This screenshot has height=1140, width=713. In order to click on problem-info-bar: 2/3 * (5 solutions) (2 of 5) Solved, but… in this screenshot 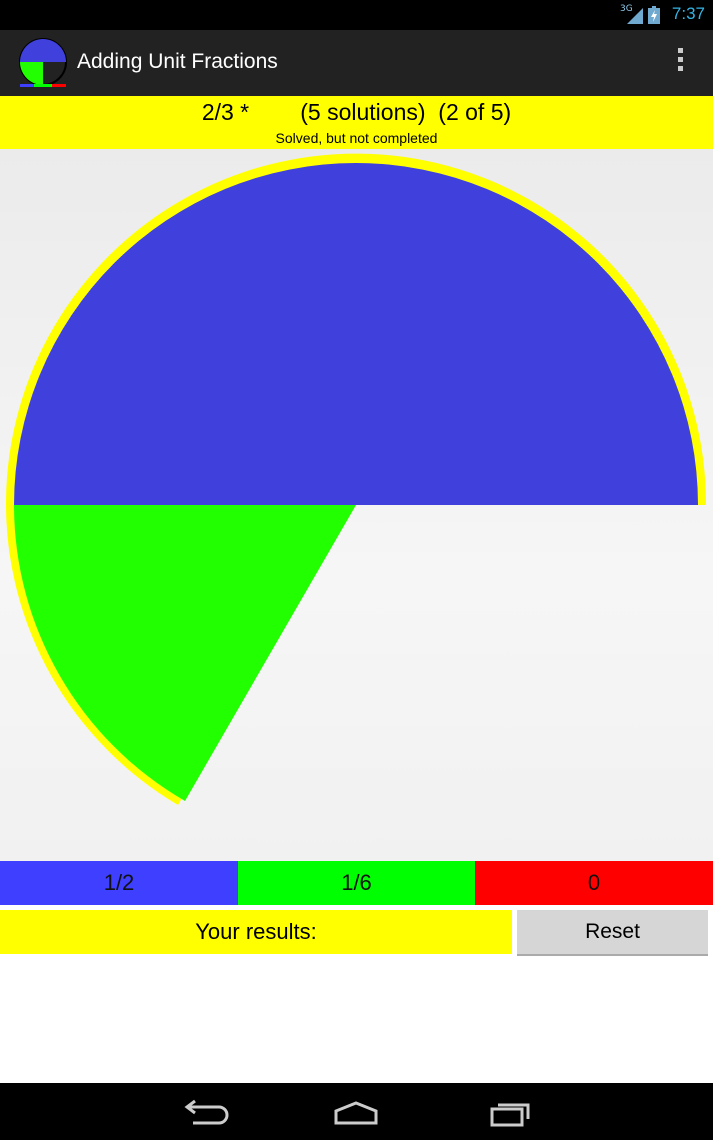, I will do `click(356, 122)`.